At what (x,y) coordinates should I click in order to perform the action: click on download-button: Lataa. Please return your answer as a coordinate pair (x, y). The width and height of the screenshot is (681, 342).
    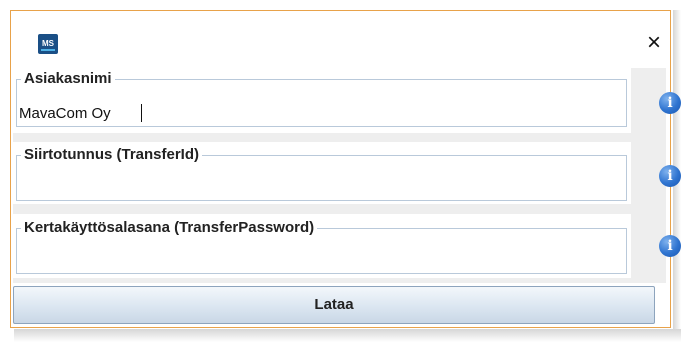
    Looking at the image, I should click on (334, 305).